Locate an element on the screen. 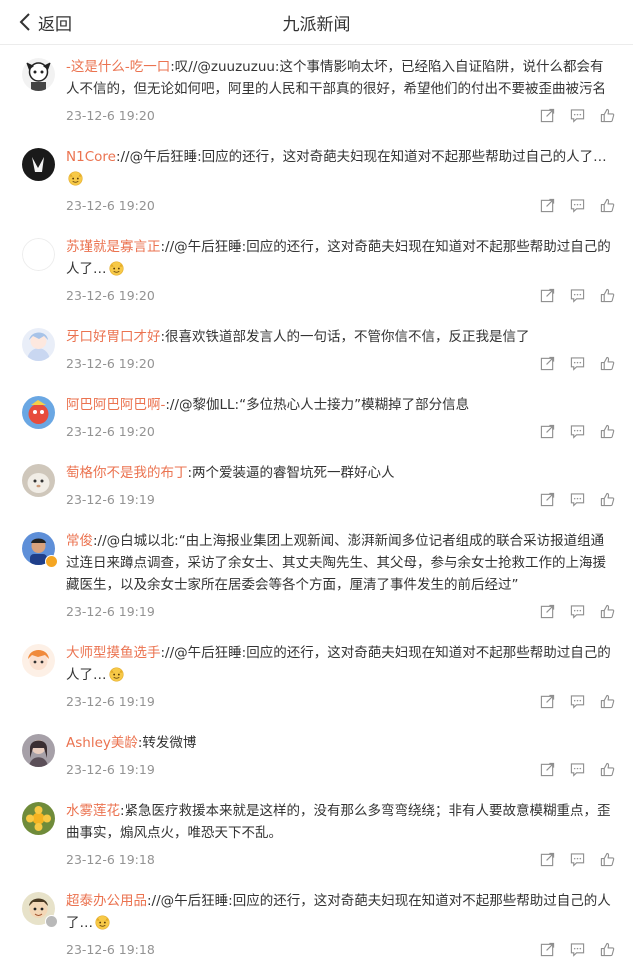  comment-meta: 23-12-6 19:18 is located at coordinates (340, 952).